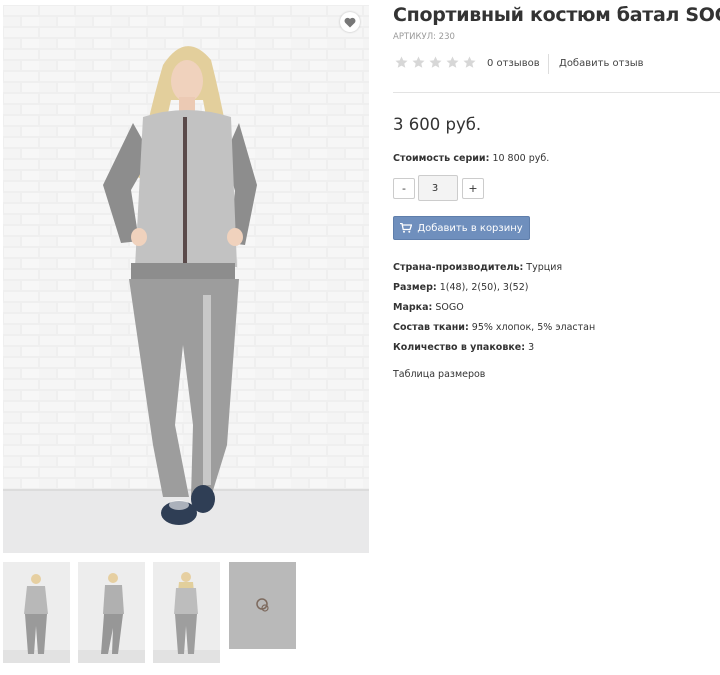 The width and height of the screenshot is (720, 675). I want to click on spec-label: Состав ткани:, so click(431, 327).